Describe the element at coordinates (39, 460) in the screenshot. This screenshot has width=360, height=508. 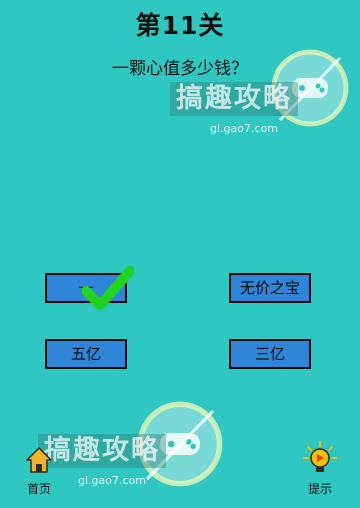
I see `home-icon` at that location.